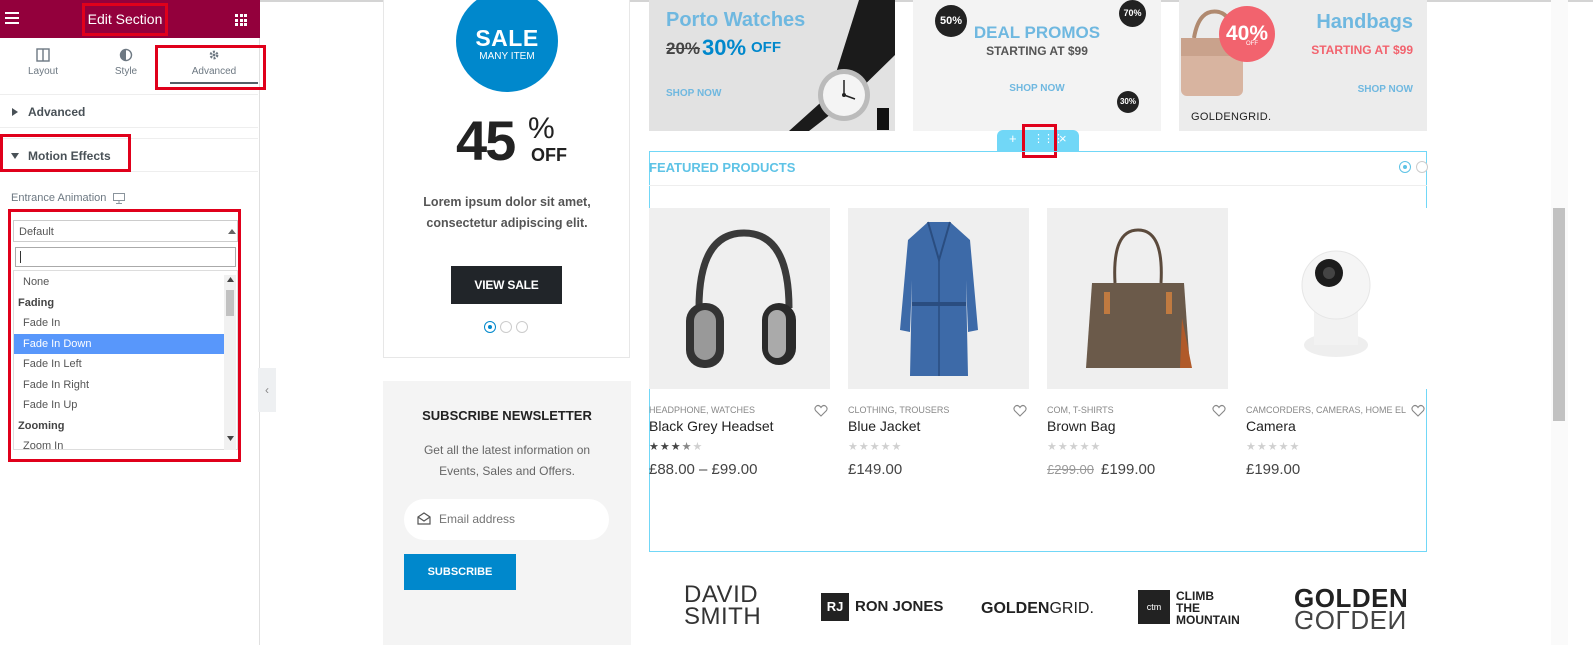  What do you see at coordinates (693, 93) in the screenshot?
I see `banner-watches-link: SHOP NOW` at bounding box center [693, 93].